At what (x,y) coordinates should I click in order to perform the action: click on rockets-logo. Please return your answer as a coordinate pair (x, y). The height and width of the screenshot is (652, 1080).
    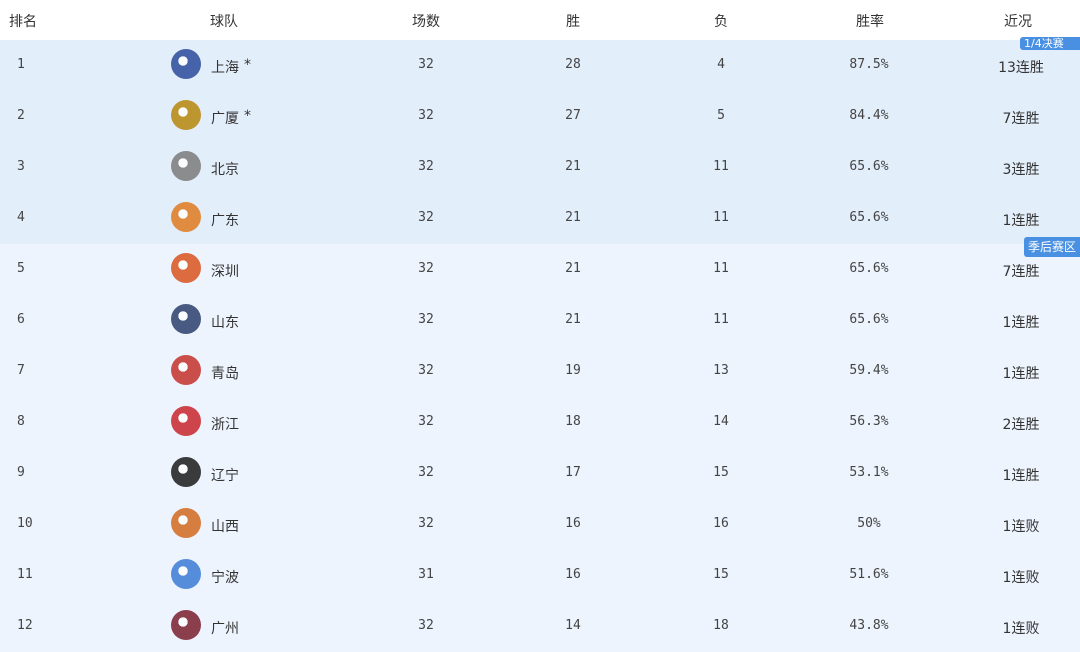
    Looking at the image, I should click on (186, 574).